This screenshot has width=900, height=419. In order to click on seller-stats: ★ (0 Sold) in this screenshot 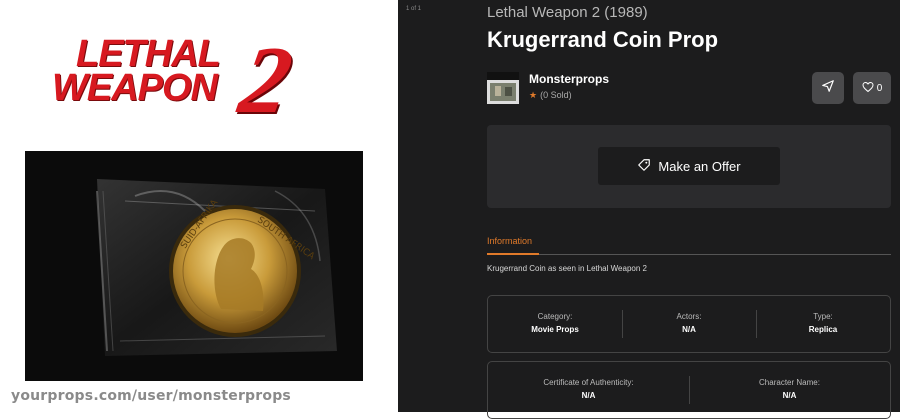, I will do `click(550, 95)`.